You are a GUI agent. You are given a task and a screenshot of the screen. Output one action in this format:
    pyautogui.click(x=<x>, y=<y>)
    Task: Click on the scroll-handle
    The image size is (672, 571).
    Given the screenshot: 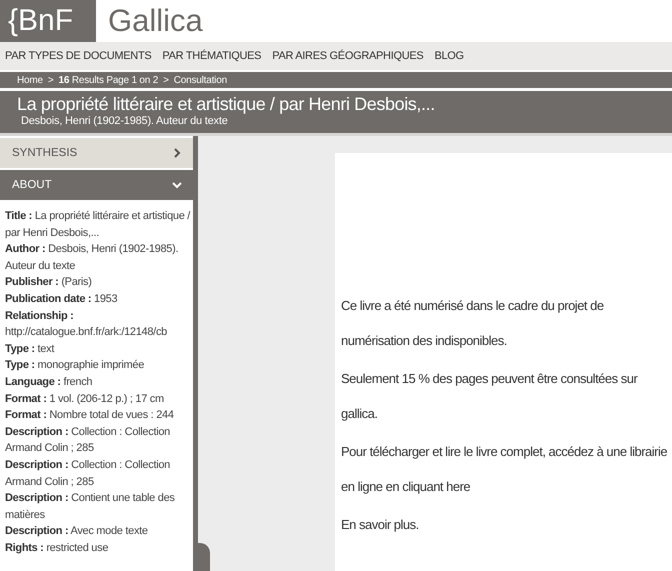 What is the action you would take?
    pyautogui.click(x=204, y=557)
    